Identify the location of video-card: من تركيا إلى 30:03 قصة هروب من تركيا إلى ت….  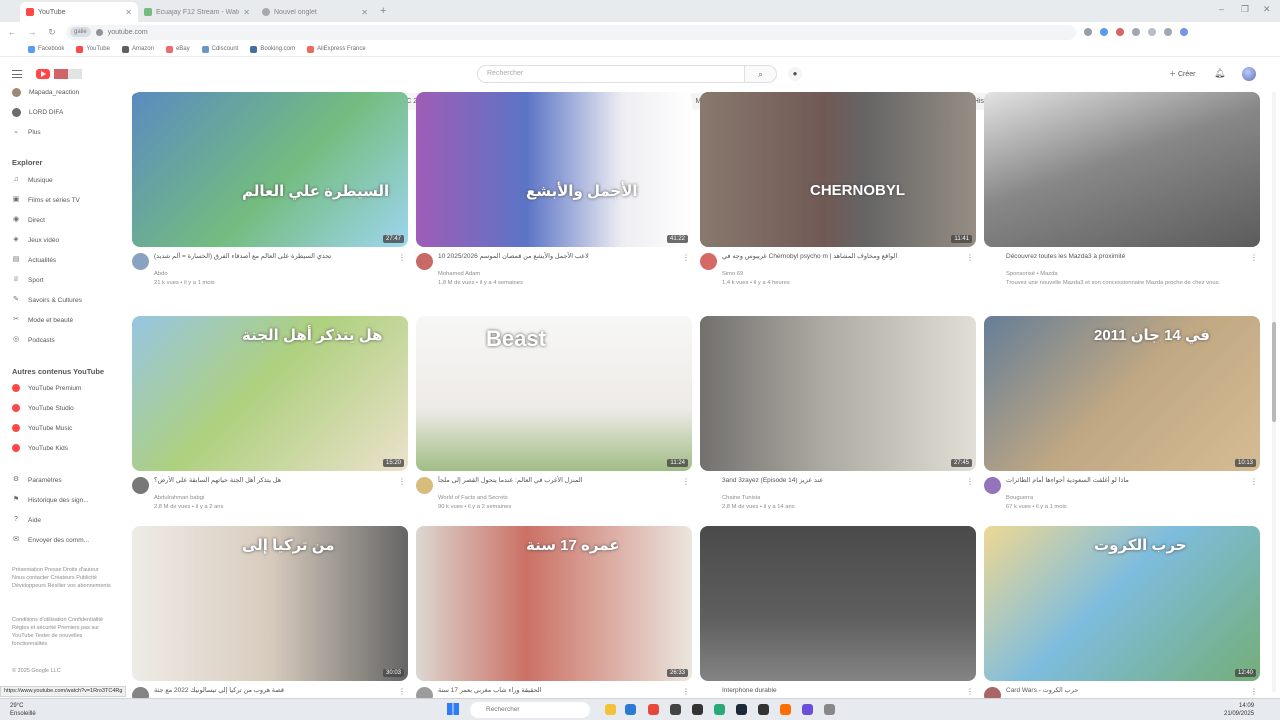
(270, 623).